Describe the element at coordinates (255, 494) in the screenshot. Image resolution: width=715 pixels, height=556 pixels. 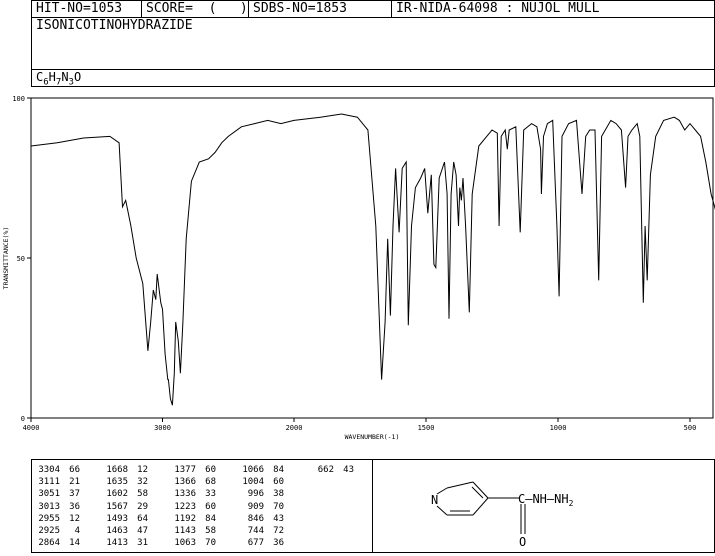
I see `peak-wavenumber: 996` at that location.